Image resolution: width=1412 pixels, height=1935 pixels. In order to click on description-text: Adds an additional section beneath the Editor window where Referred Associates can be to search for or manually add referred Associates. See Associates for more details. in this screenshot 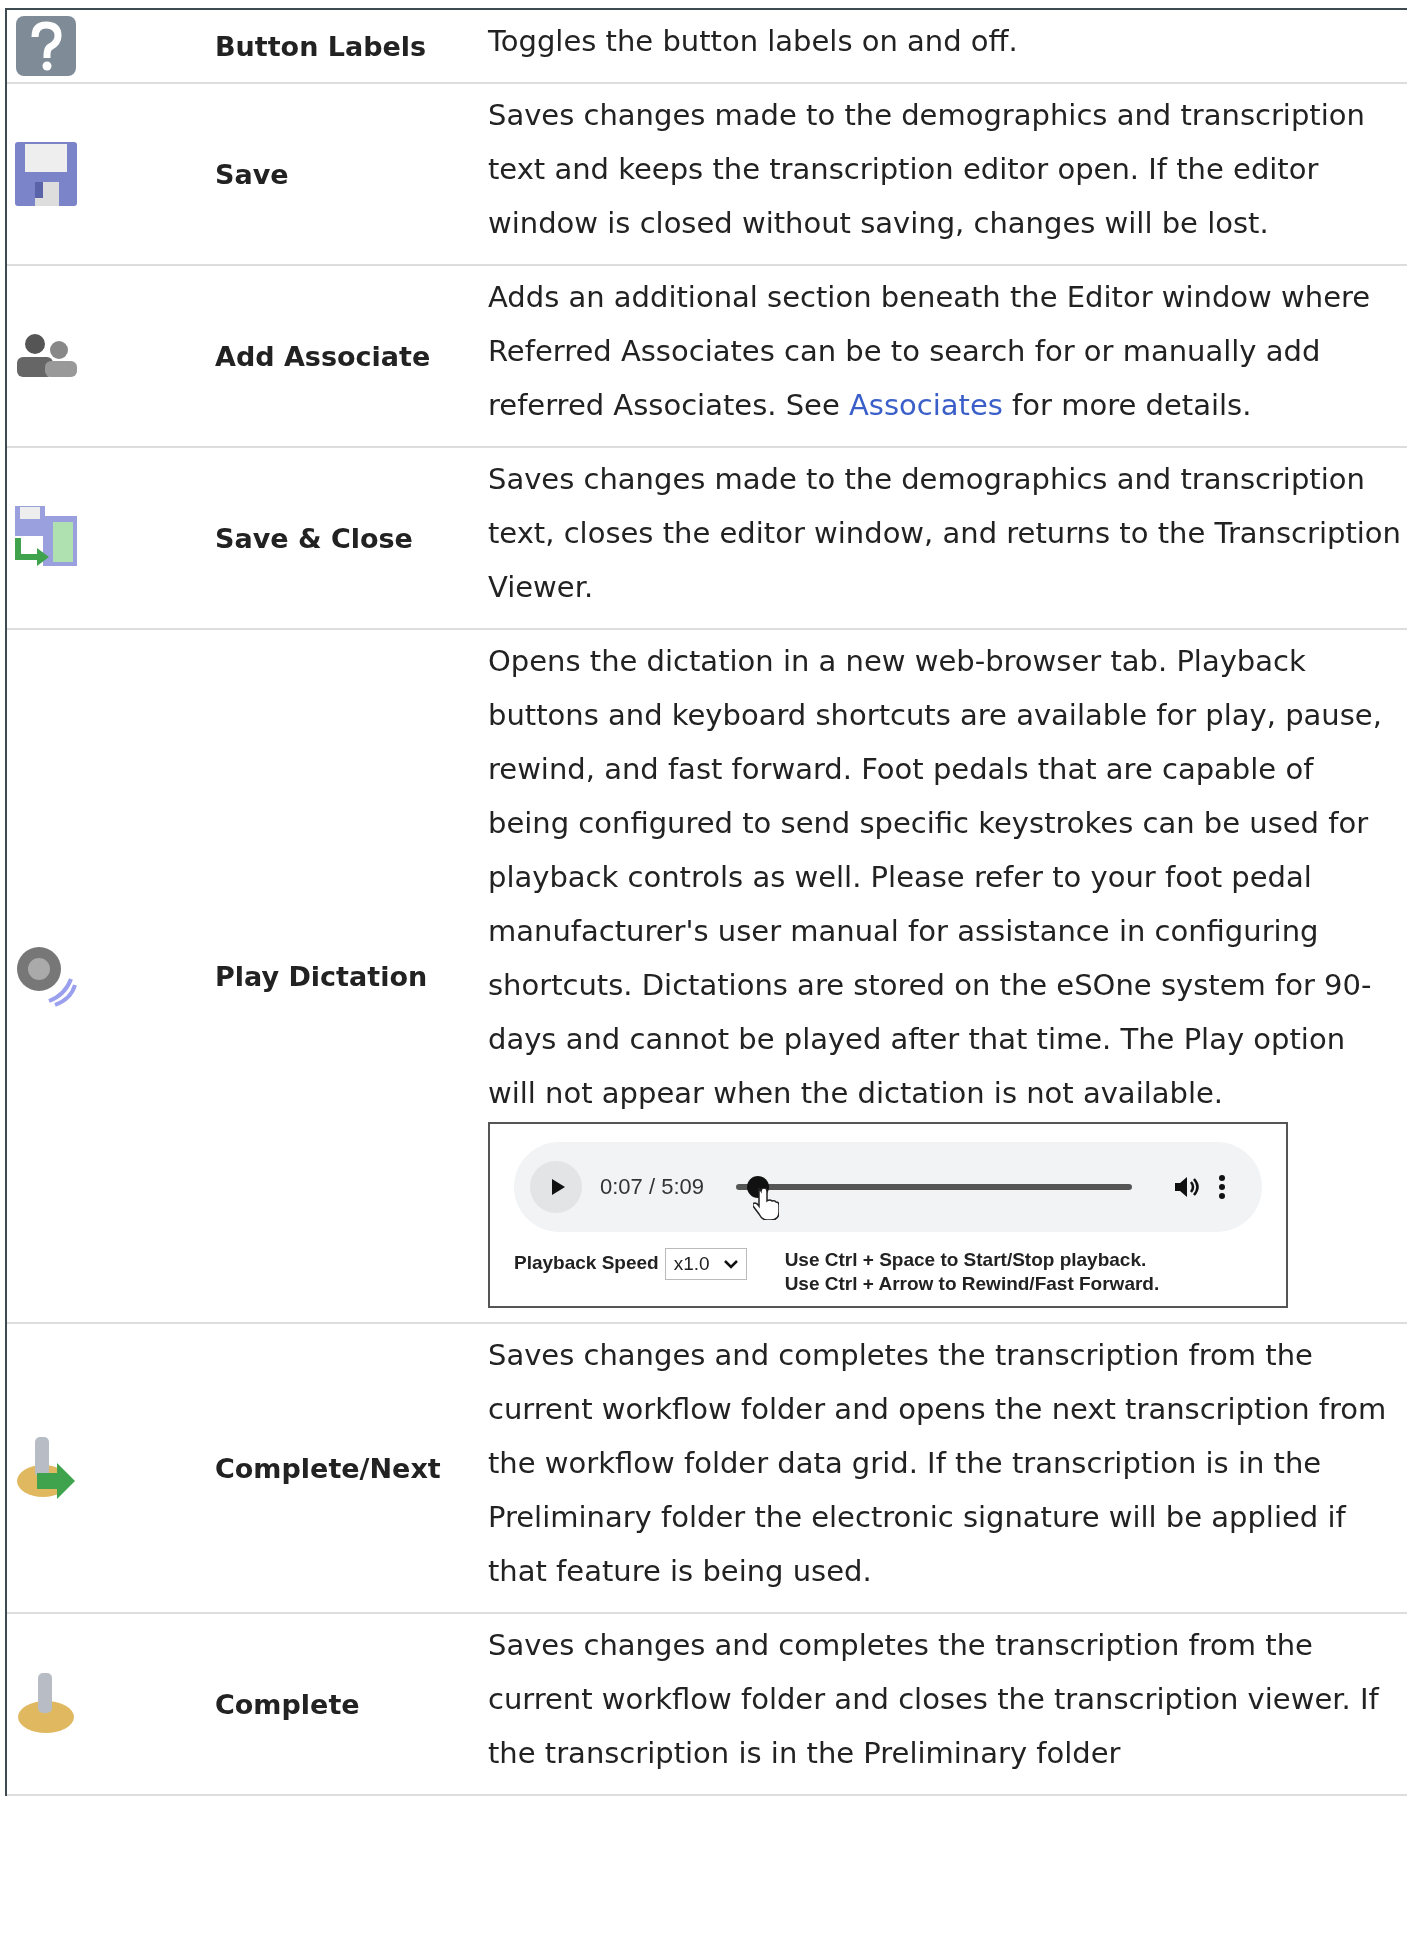, I will do `click(930, 351)`.